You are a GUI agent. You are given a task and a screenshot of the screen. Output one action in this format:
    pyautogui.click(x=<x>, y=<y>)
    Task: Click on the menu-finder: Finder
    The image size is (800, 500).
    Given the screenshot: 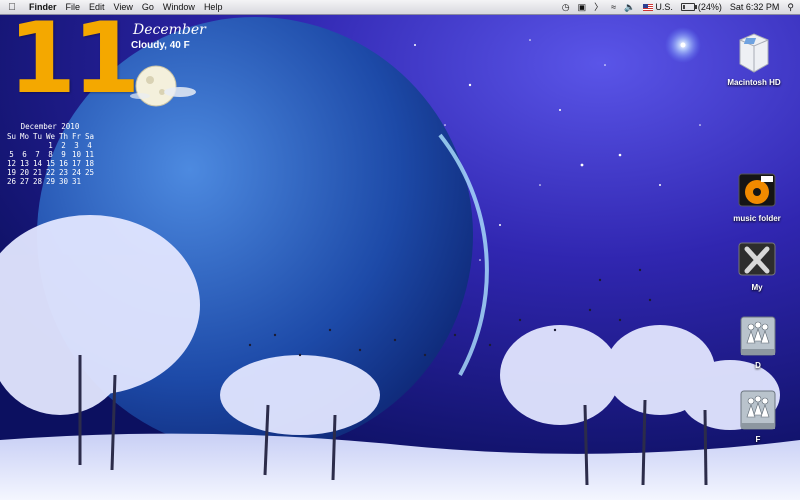 What is the action you would take?
    pyautogui.click(x=43, y=7)
    